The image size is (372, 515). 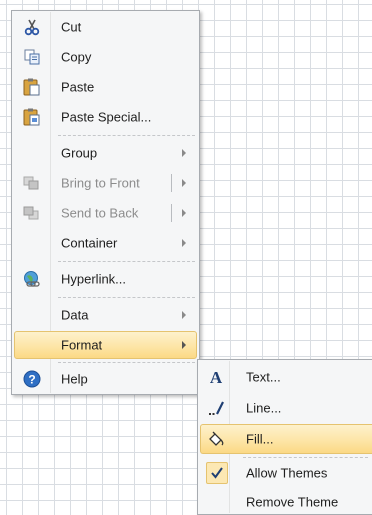 What do you see at coordinates (32, 279) in the screenshot?
I see `hyperlink-globe-icon` at bounding box center [32, 279].